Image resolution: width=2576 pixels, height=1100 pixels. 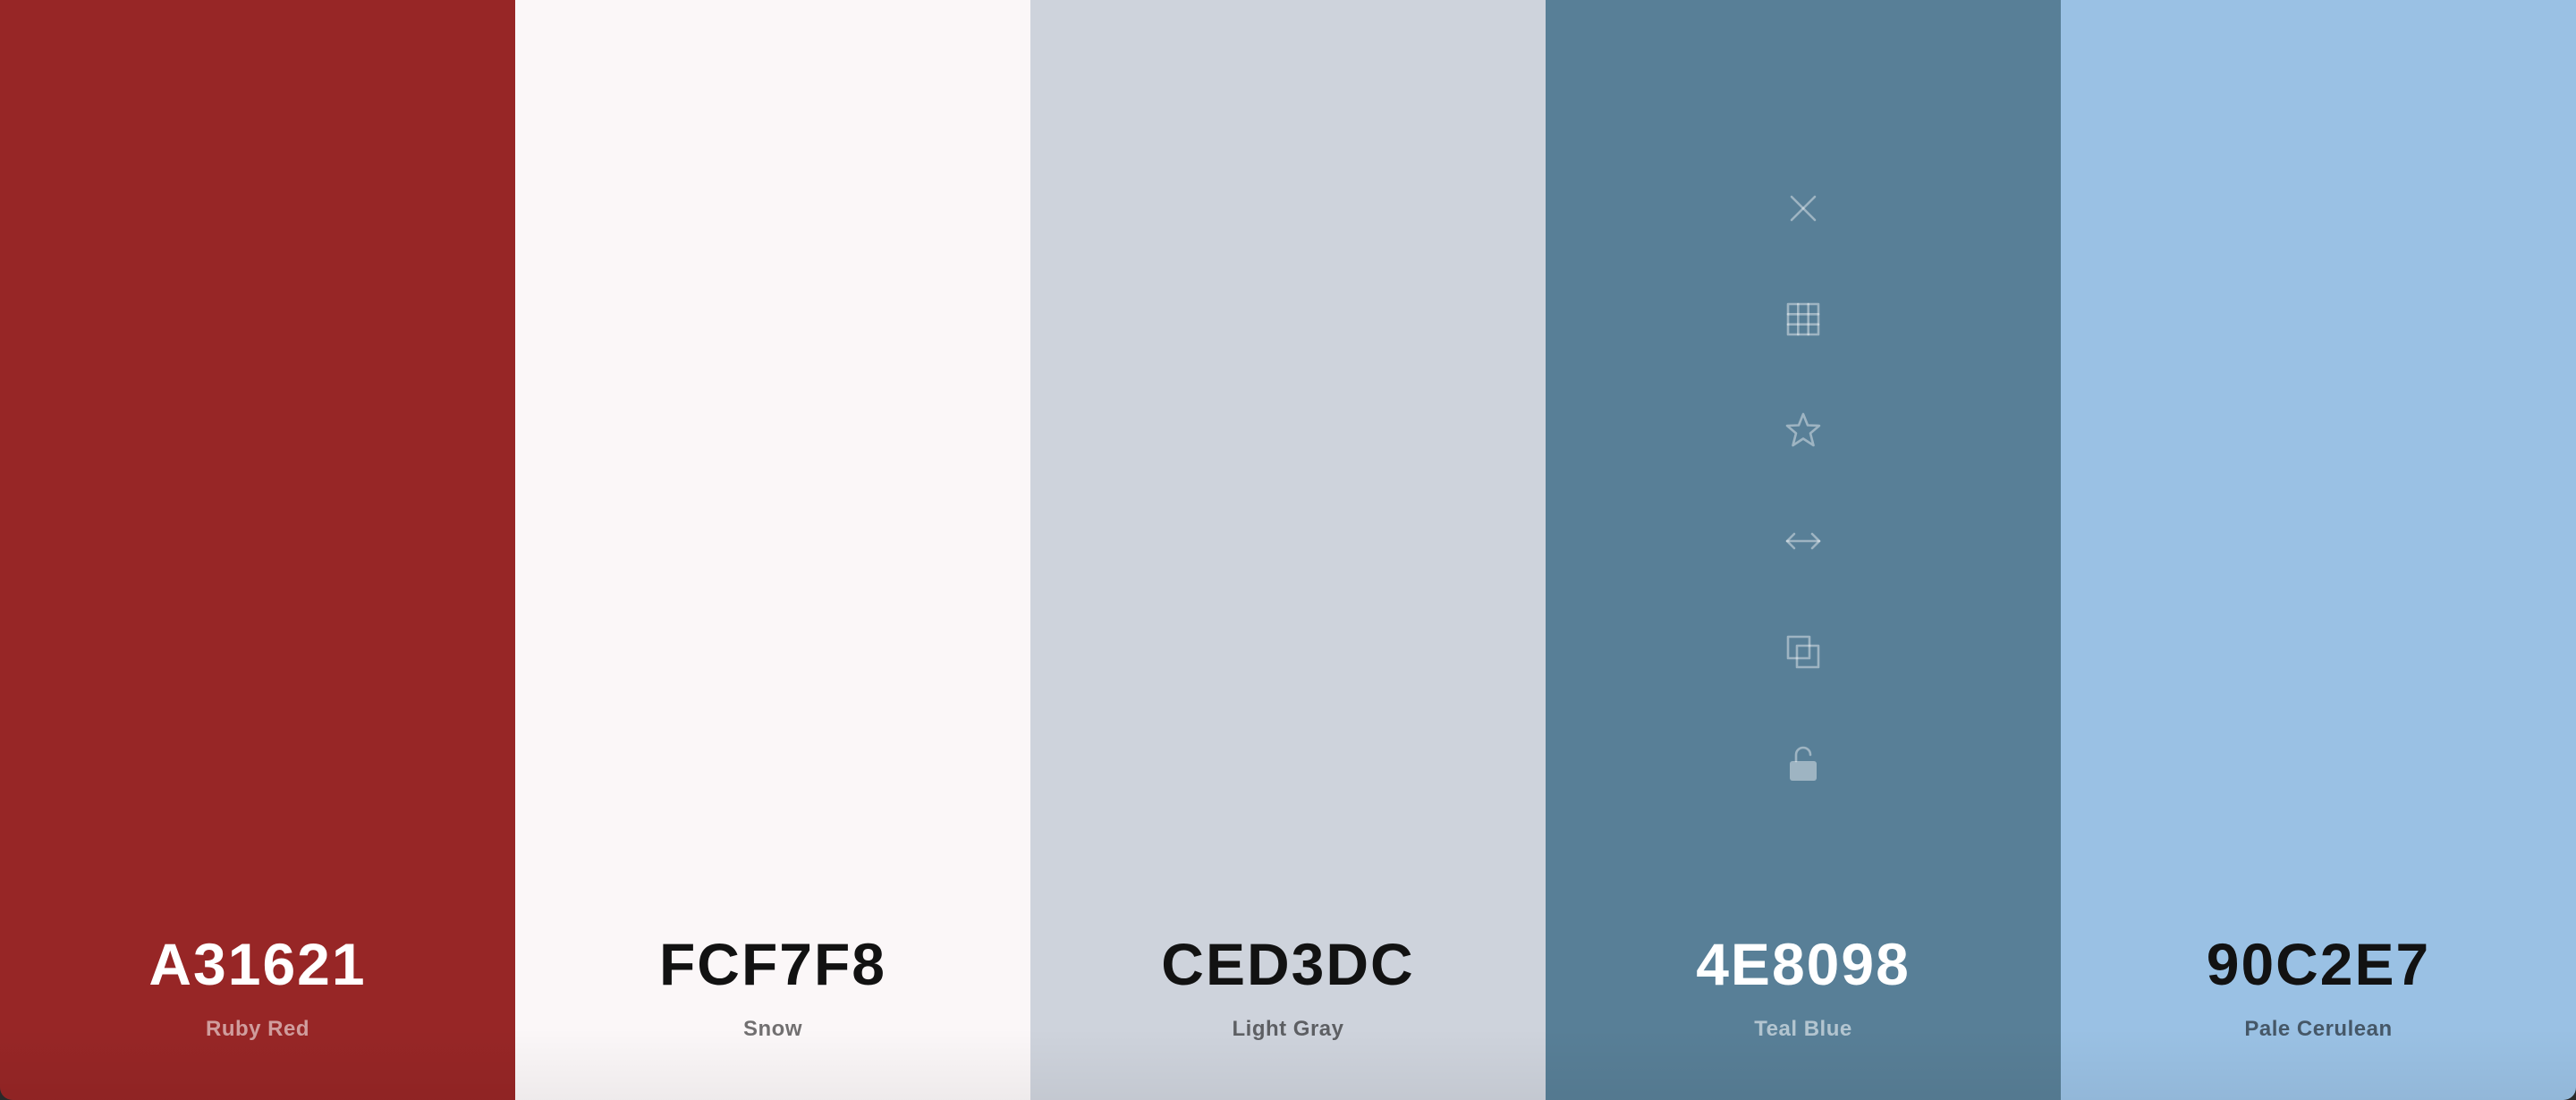 I want to click on remove-color-button, so click(x=1803, y=208).